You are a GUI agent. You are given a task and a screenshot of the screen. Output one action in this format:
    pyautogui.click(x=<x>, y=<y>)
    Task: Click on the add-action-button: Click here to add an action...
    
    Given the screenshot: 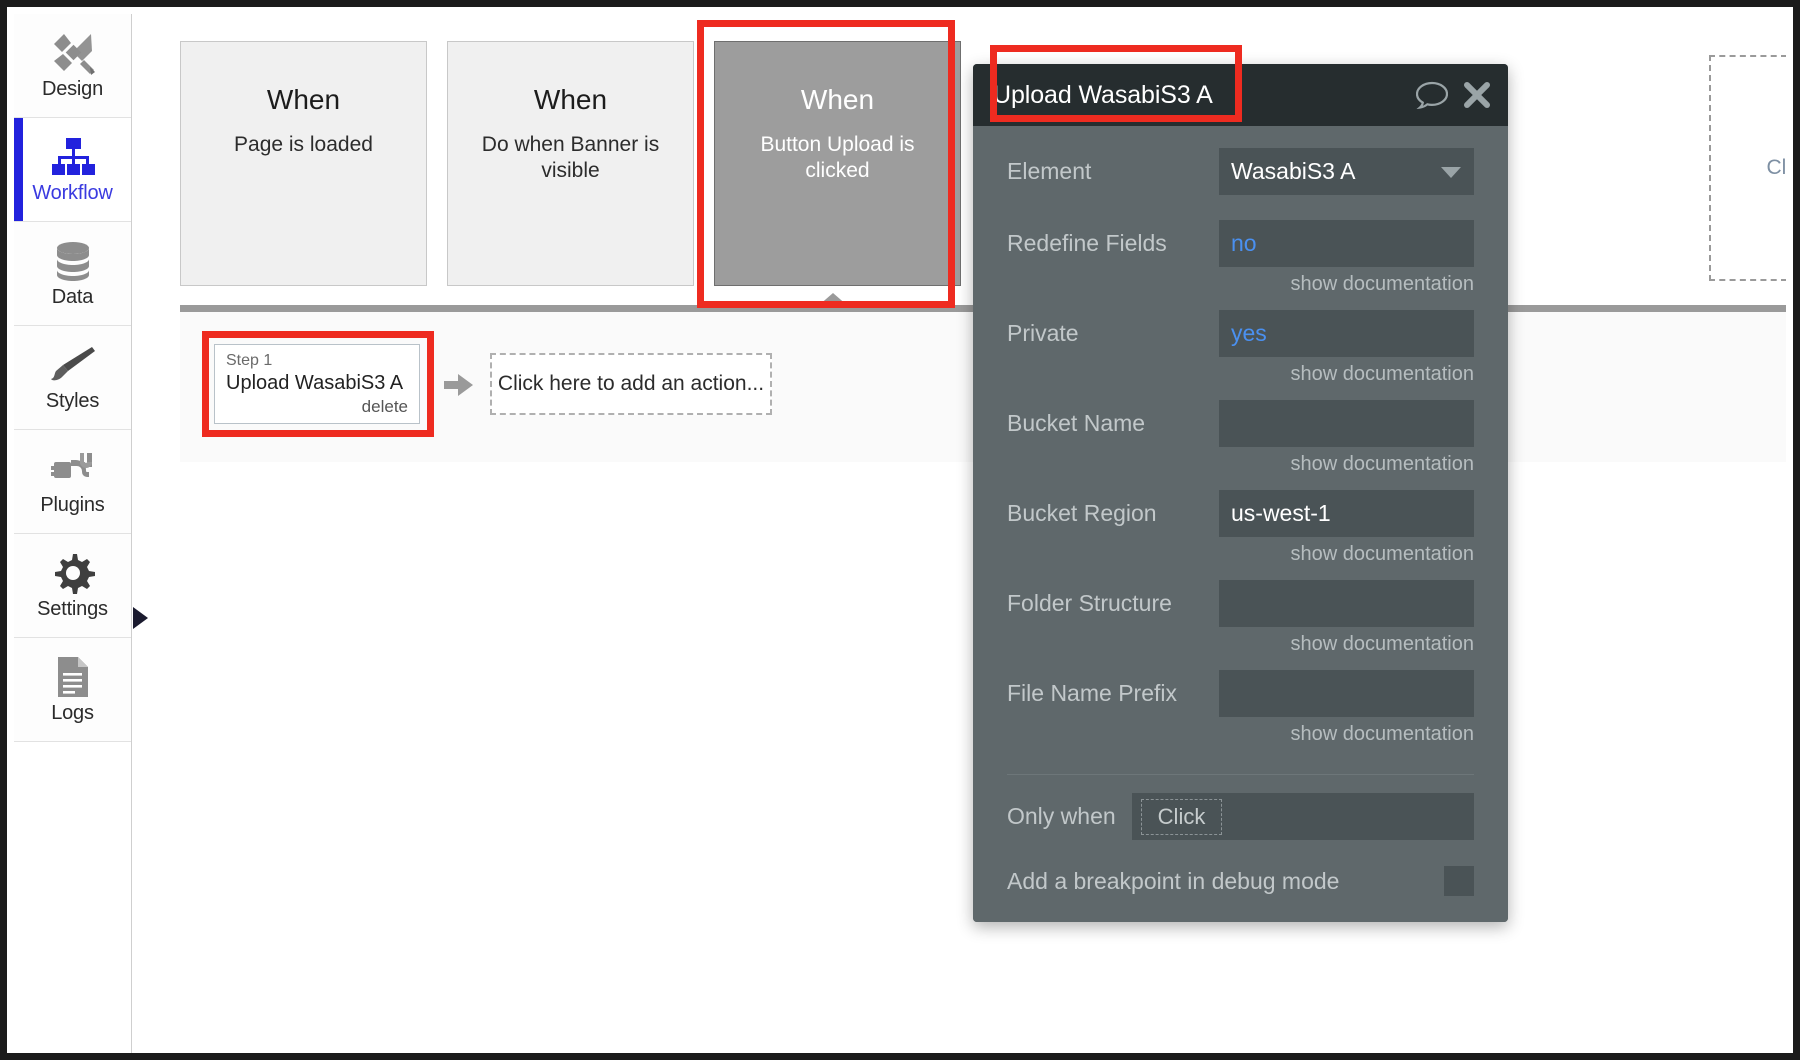 What is the action you would take?
    pyautogui.click(x=631, y=384)
    